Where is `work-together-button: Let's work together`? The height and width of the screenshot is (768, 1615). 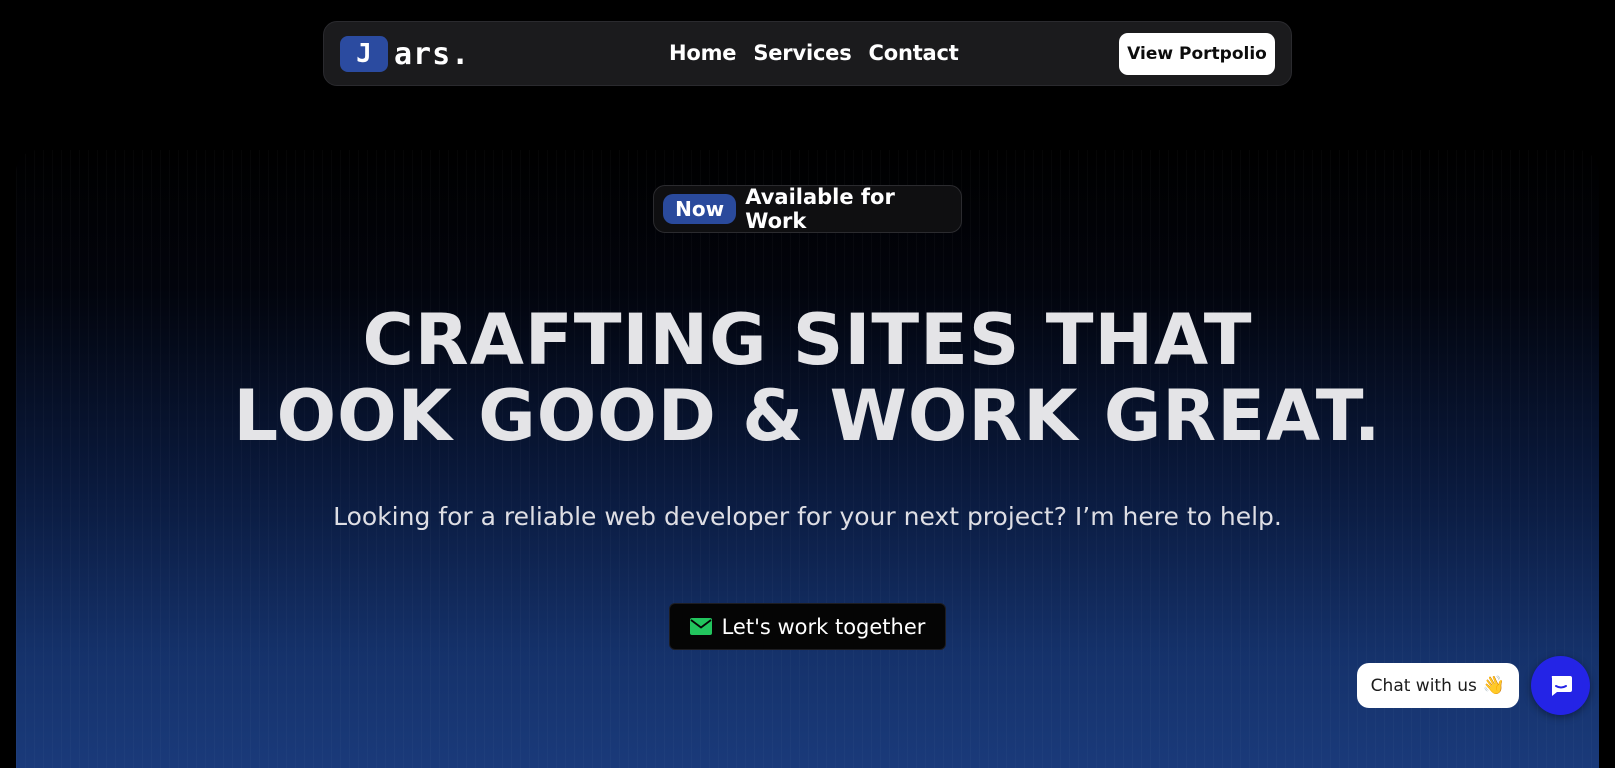 work-together-button: Let's work together is located at coordinates (807, 626).